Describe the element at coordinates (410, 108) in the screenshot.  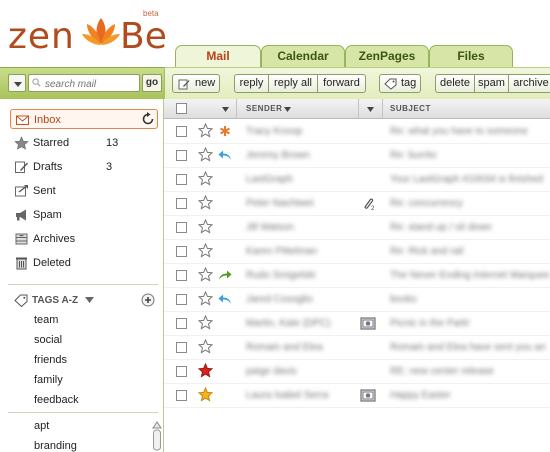
I see `subject-column-header: SUBJECT` at that location.